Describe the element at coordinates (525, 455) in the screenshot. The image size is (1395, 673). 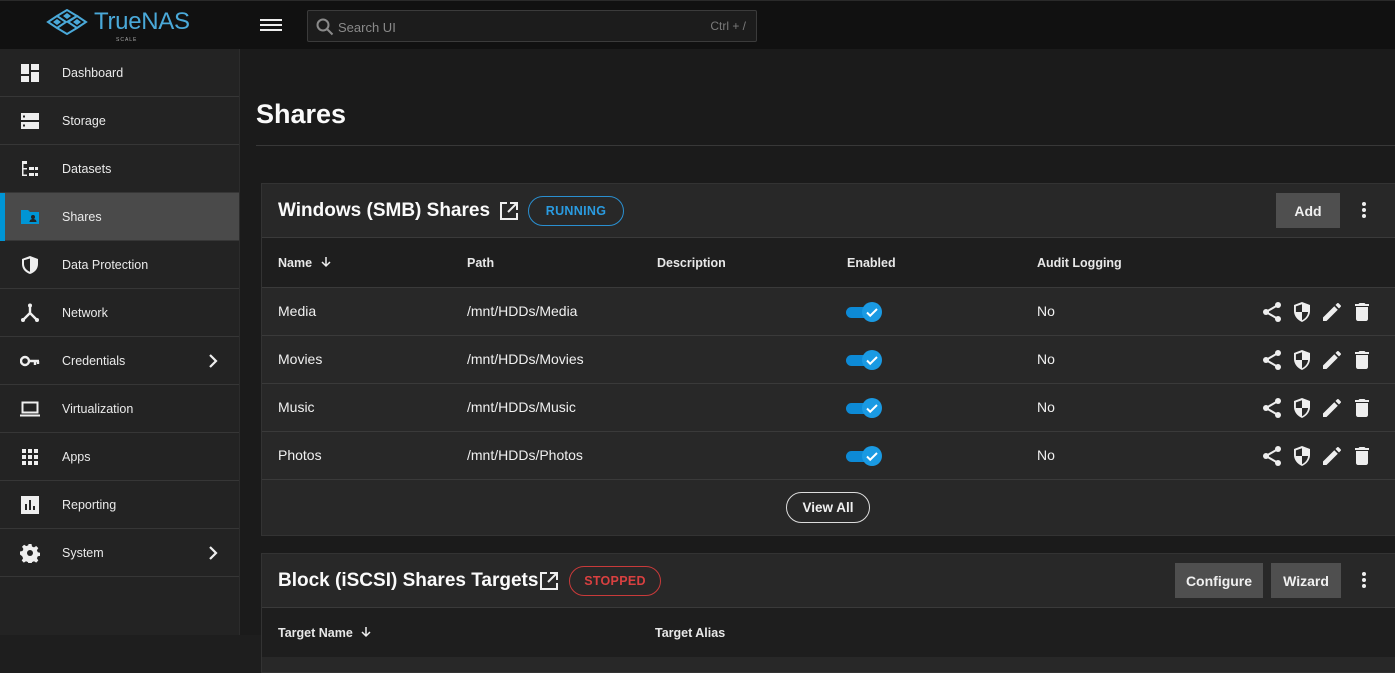
I see `share-path: /mnt/HDDs/Photos` at that location.